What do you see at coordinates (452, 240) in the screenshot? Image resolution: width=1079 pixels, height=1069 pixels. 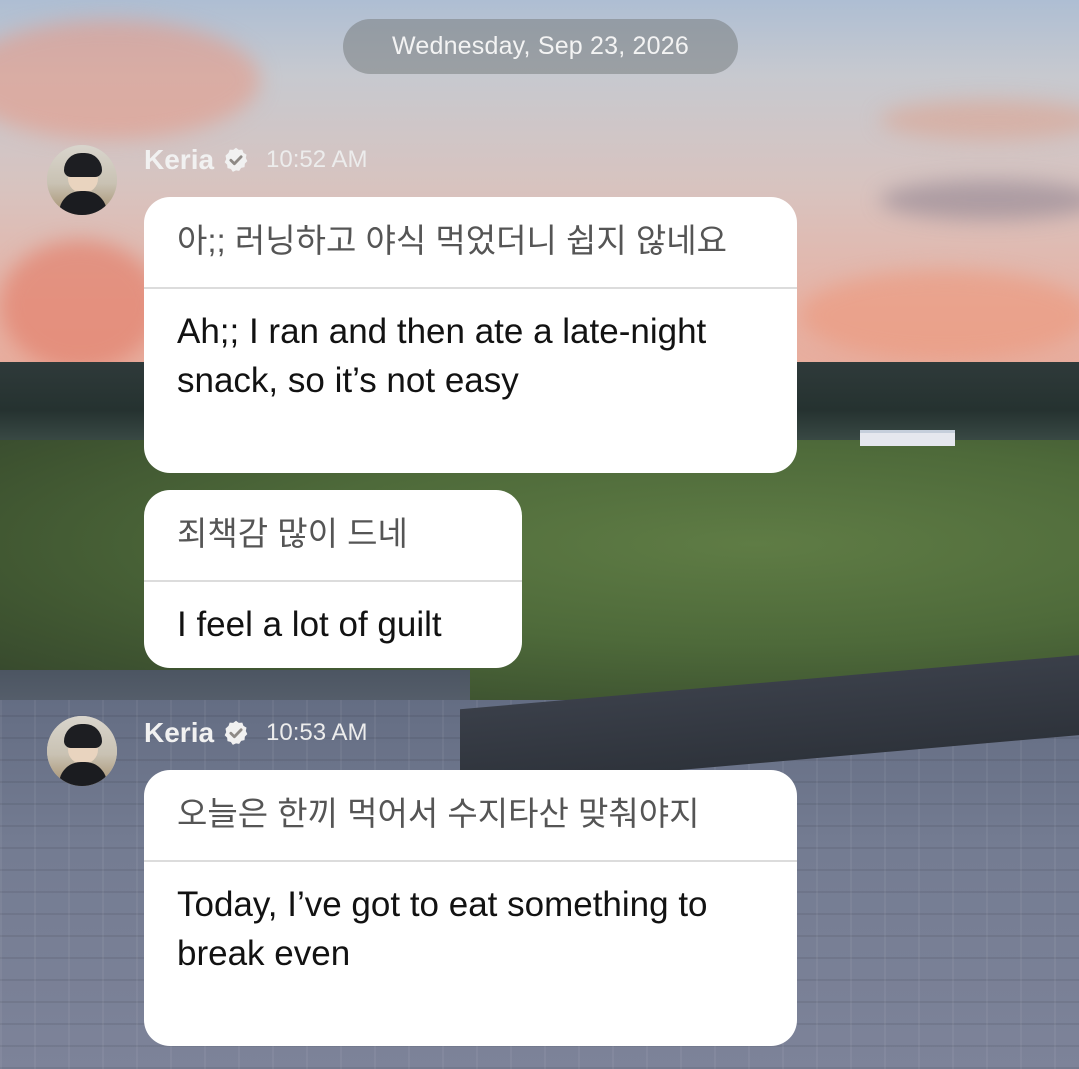 I see `original-text: 아;; 러닝하고 야식 먹었더니 쉽지 않네요` at bounding box center [452, 240].